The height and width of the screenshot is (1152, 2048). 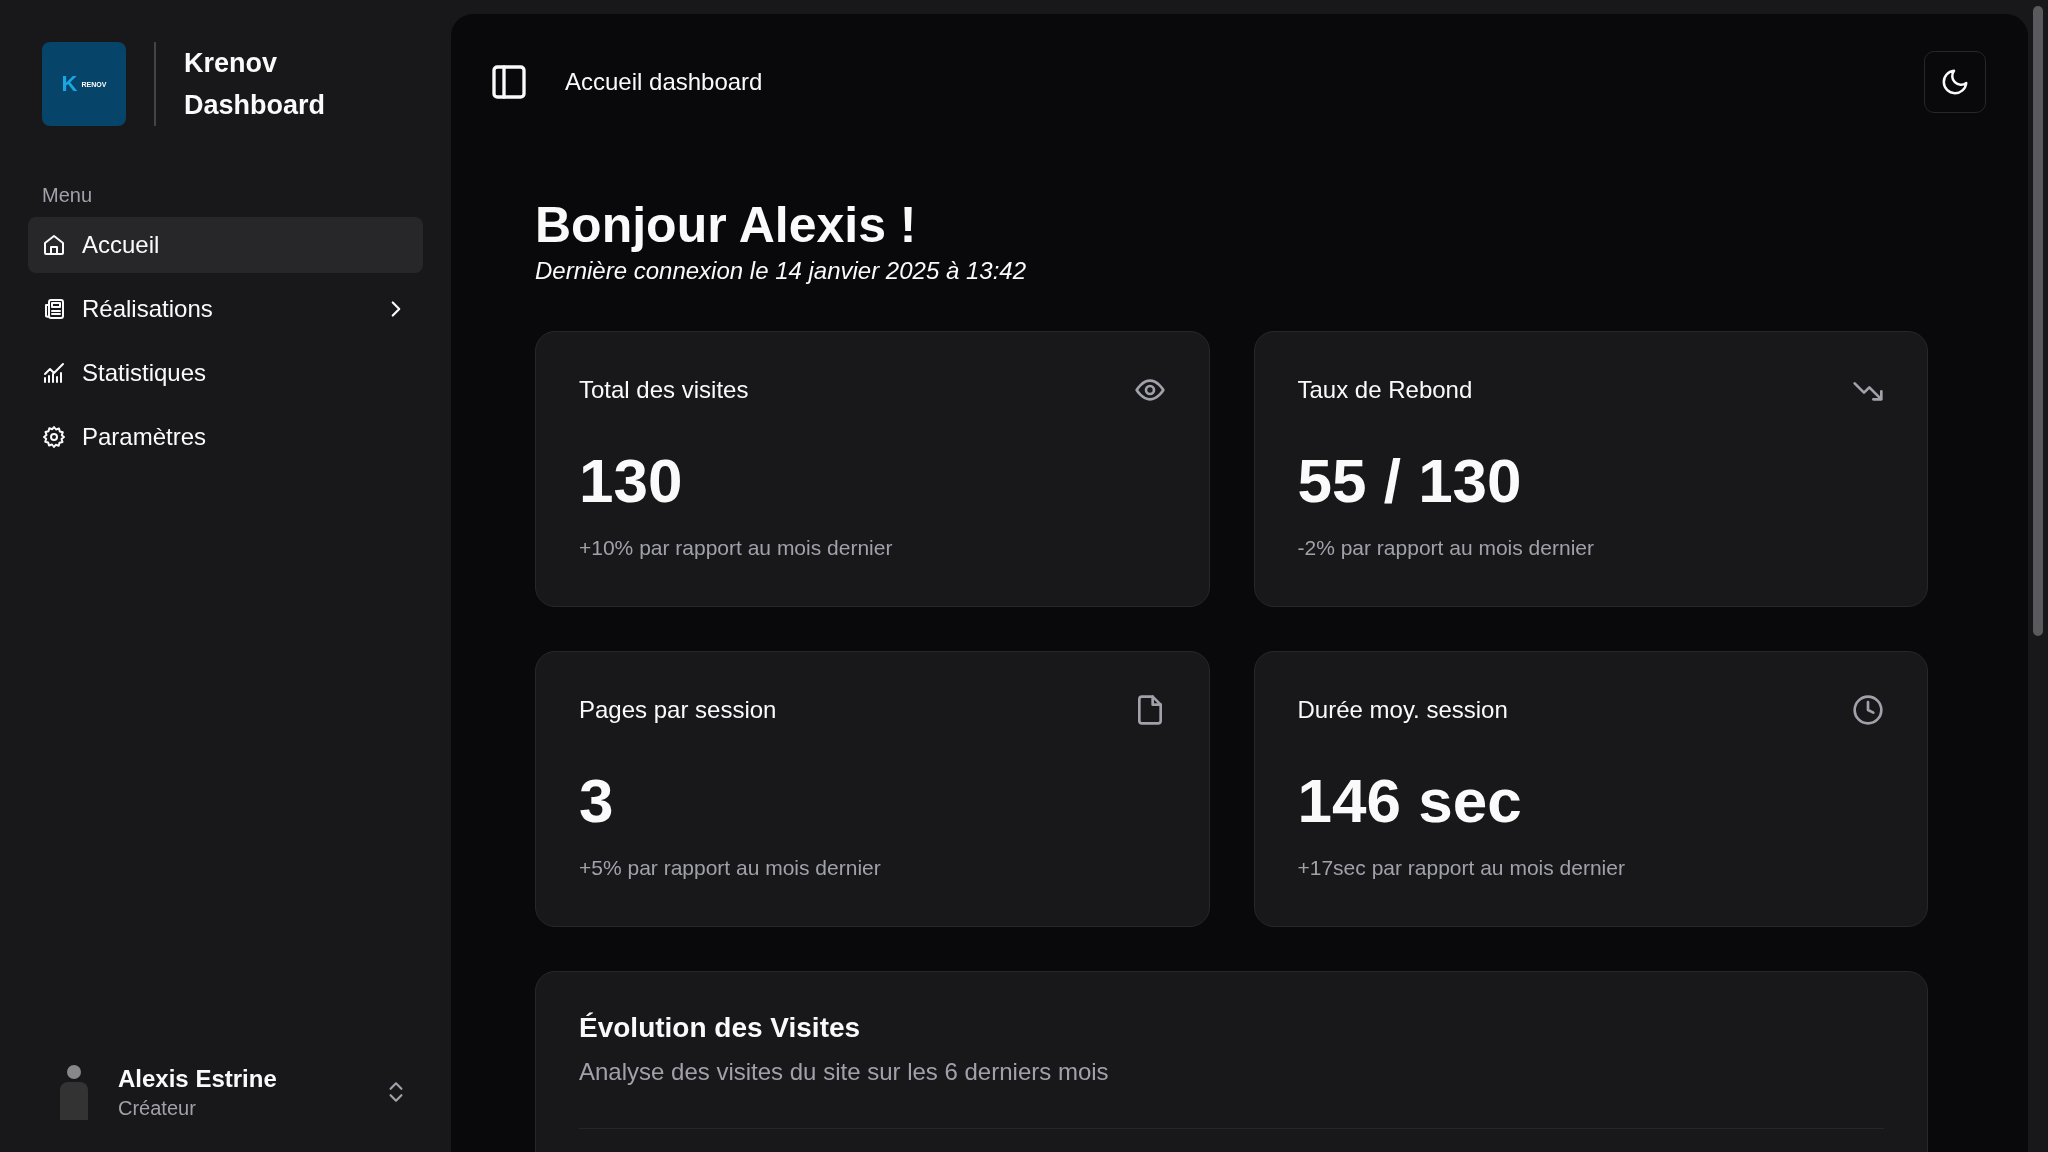 I want to click on chart-subtitle: Analyse des visites du site sur les 6 derniers mois, so click(x=844, y=1072).